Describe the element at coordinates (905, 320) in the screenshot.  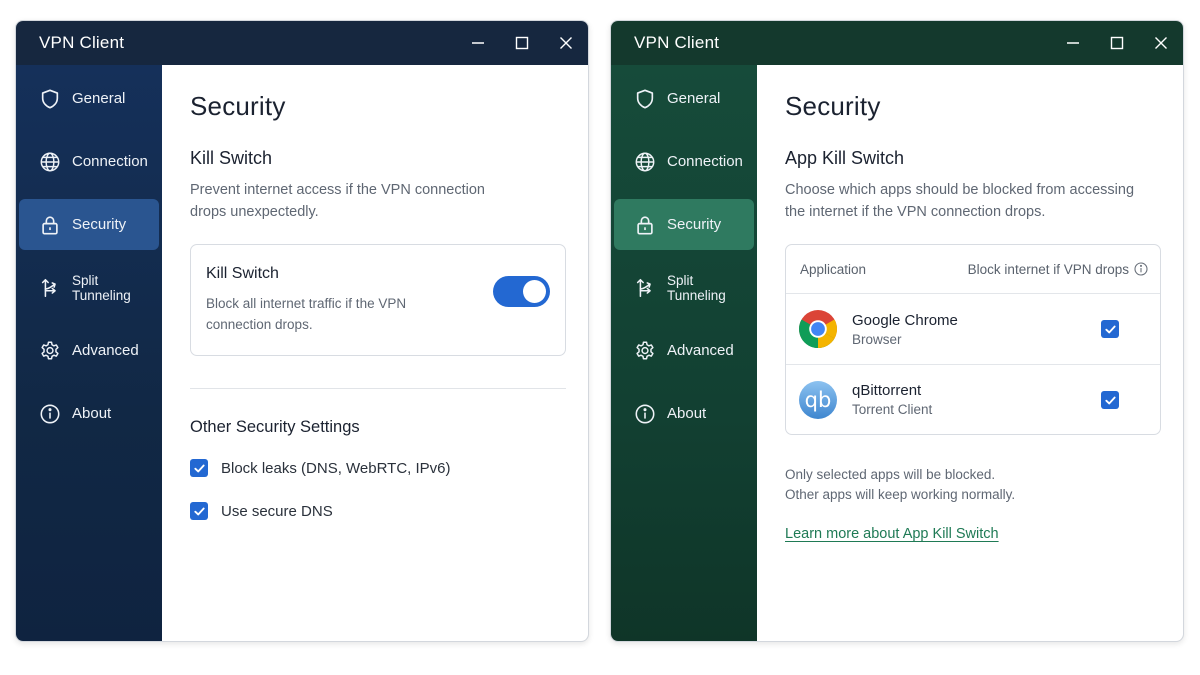
I see `app-name: Google Chrome` at that location.